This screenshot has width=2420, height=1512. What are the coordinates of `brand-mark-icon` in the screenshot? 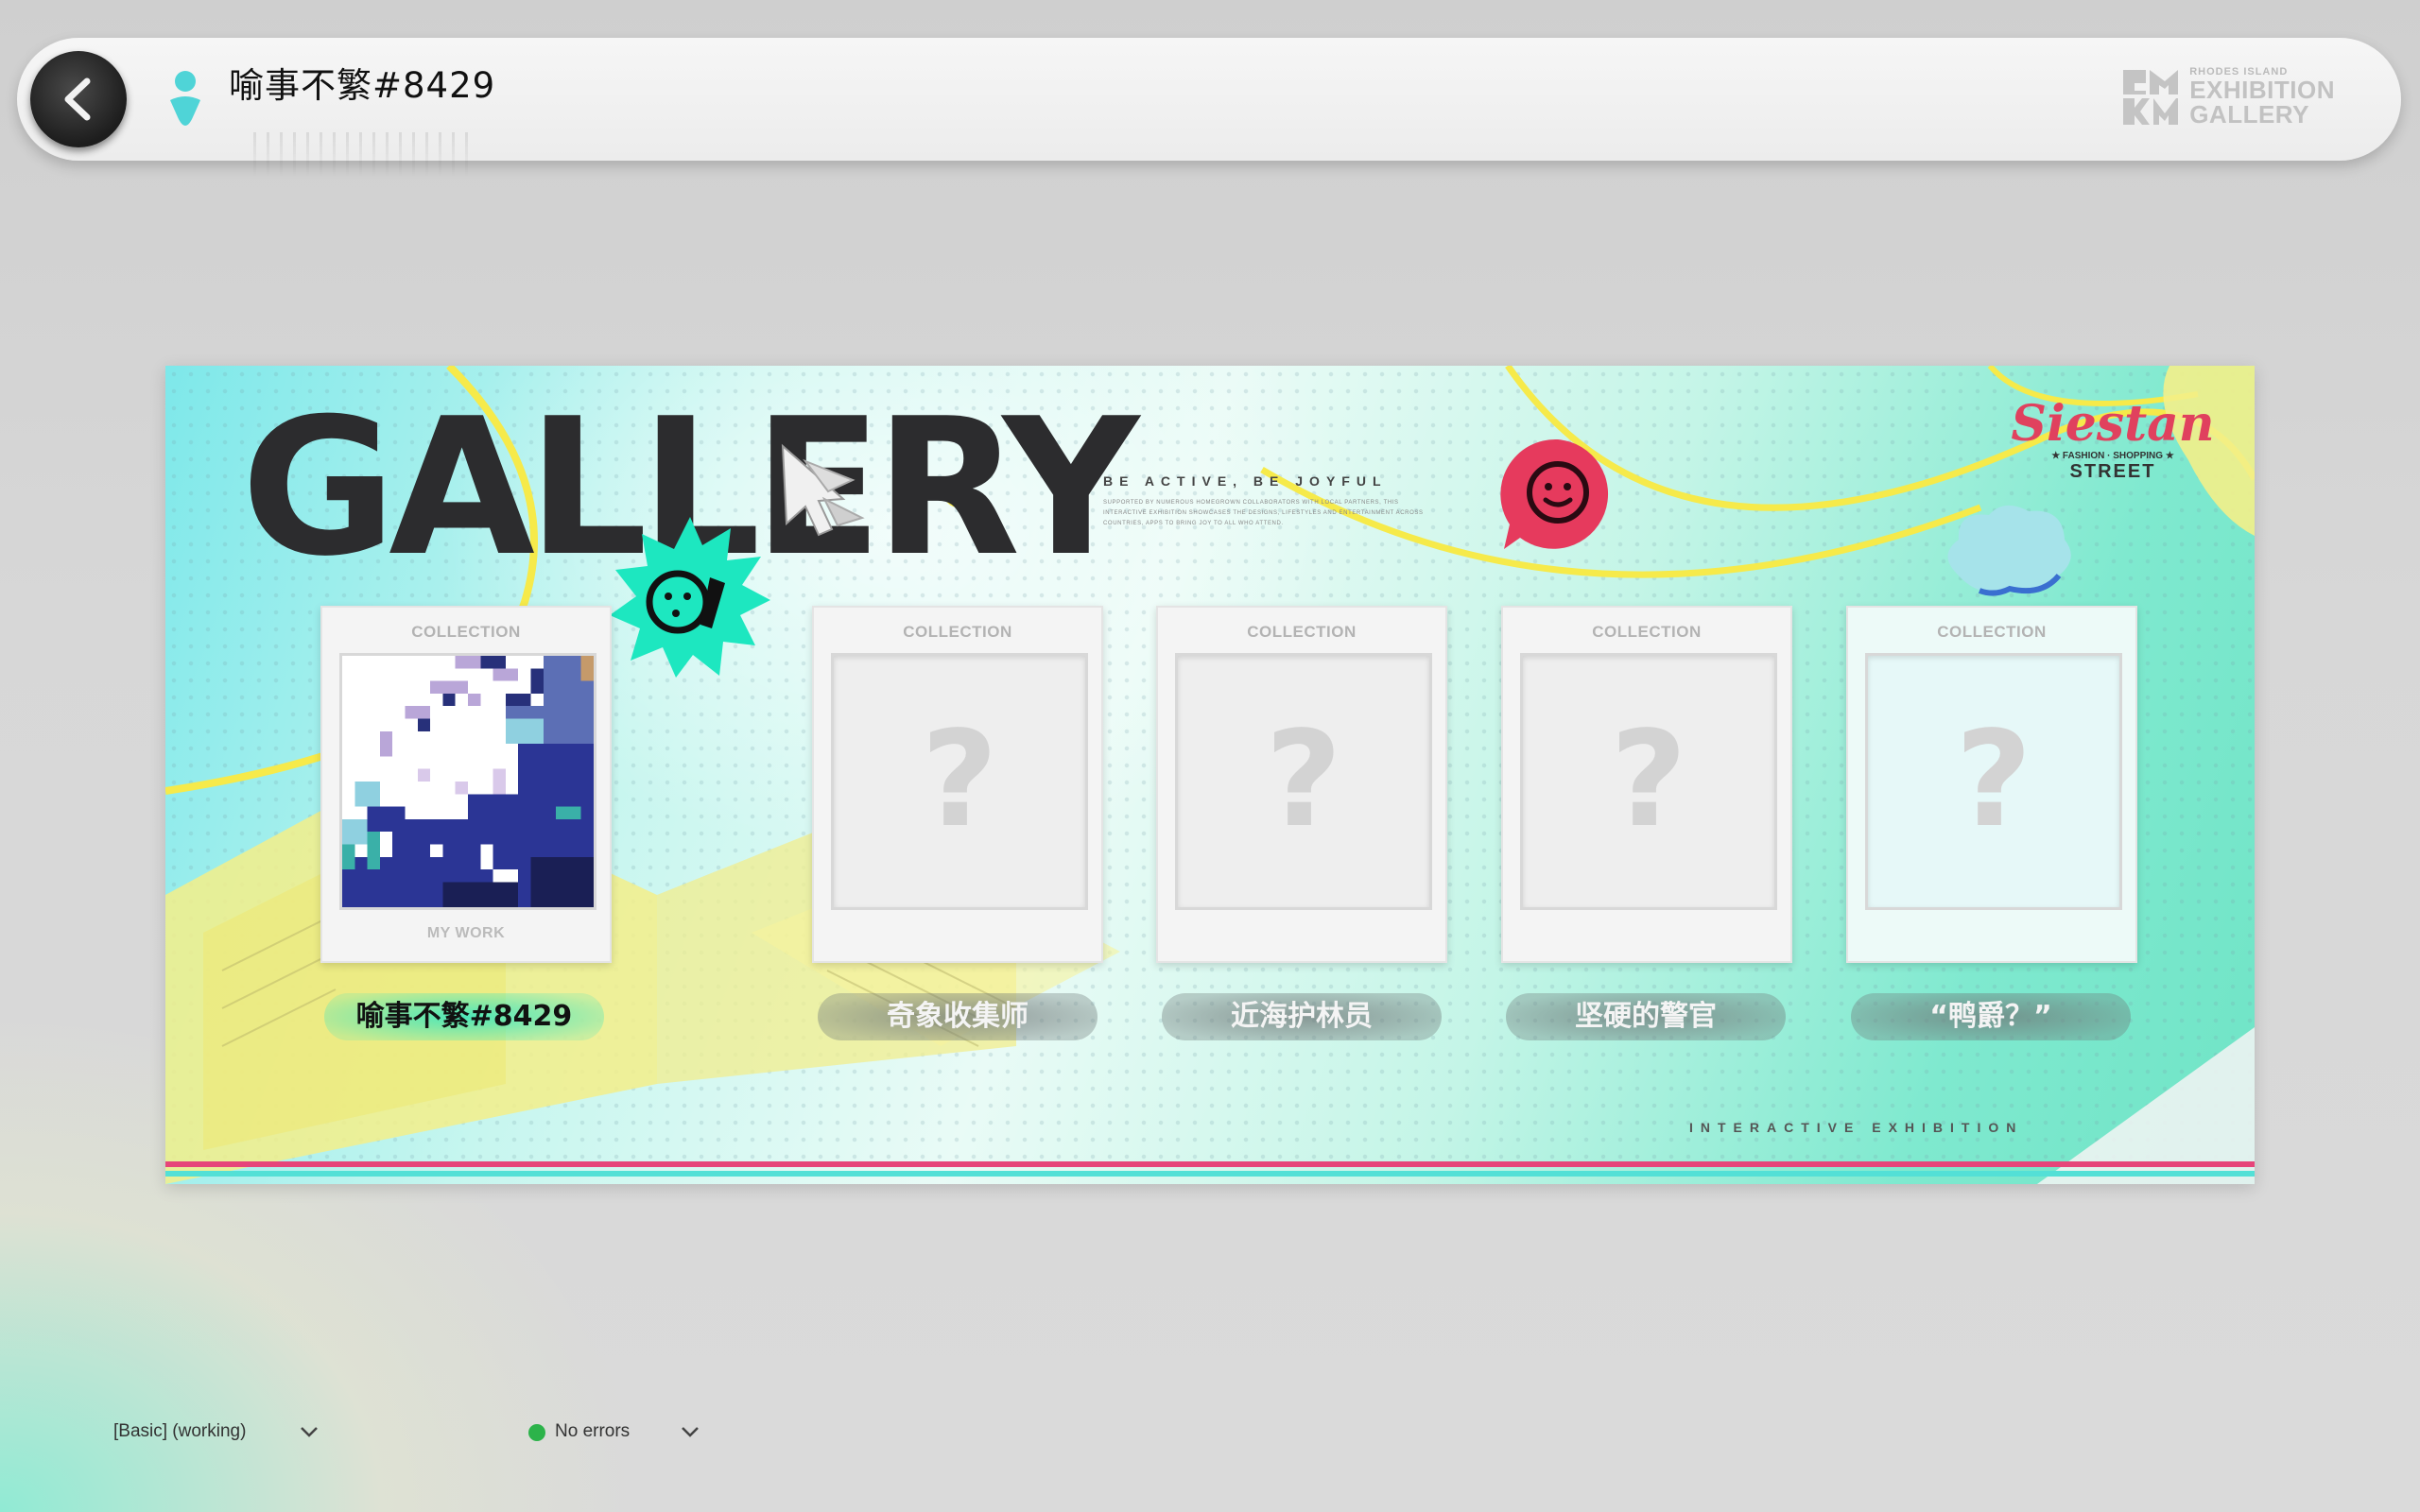 It's located at (2151, 97).